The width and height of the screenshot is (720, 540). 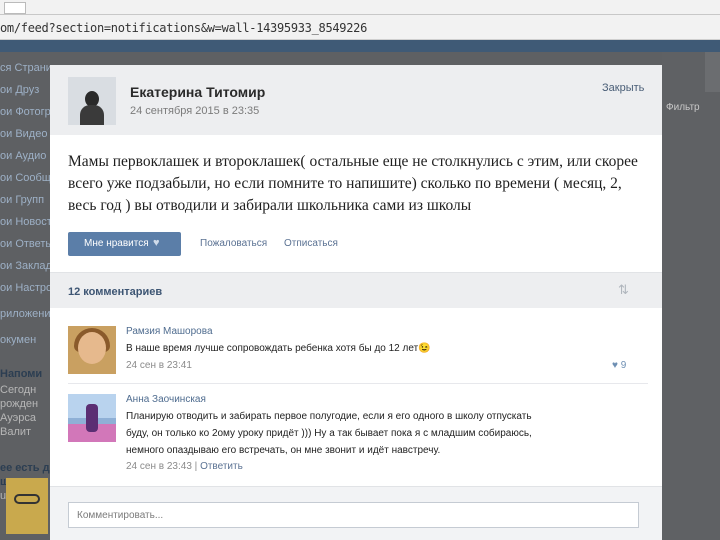 I want to click on sidebar-item: ои Настро, so click(x=26, y=288).